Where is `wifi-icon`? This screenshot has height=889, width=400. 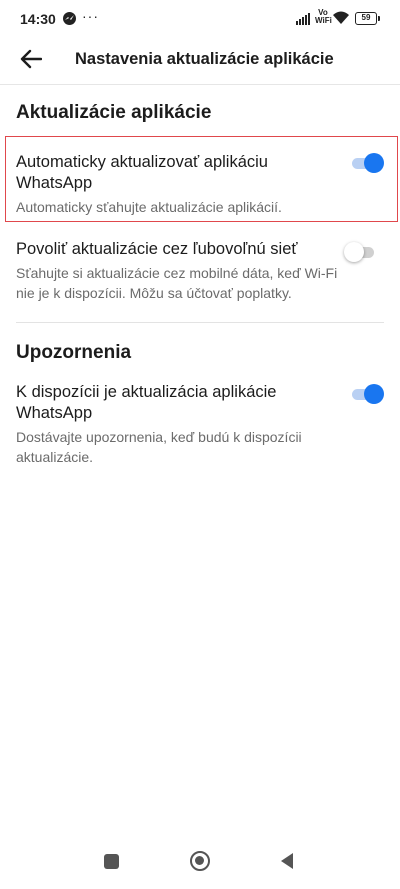 wifi-icon is located at coordinates (341, 20).